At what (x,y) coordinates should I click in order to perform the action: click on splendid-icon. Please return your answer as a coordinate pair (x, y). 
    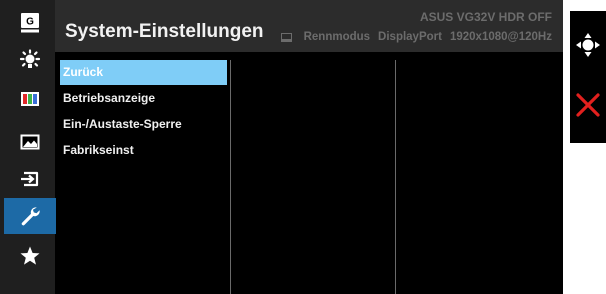
    Looking at the image, I should click on (30, 58).